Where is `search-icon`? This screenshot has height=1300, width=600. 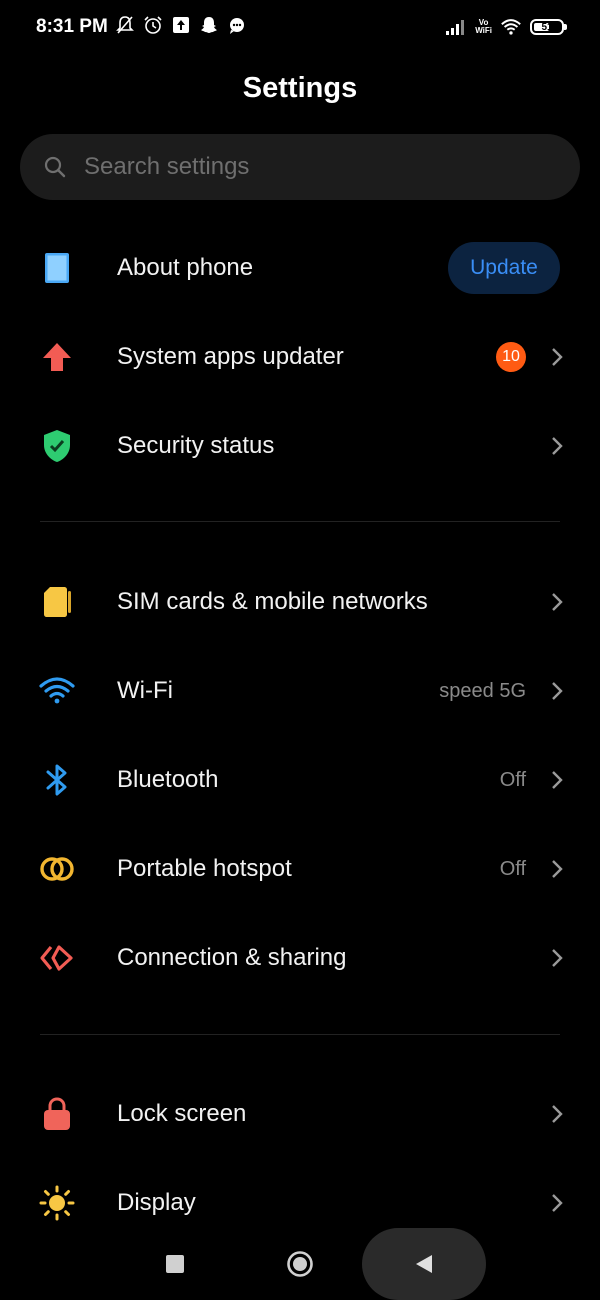 search-icon is located at coordinates (55, 167).